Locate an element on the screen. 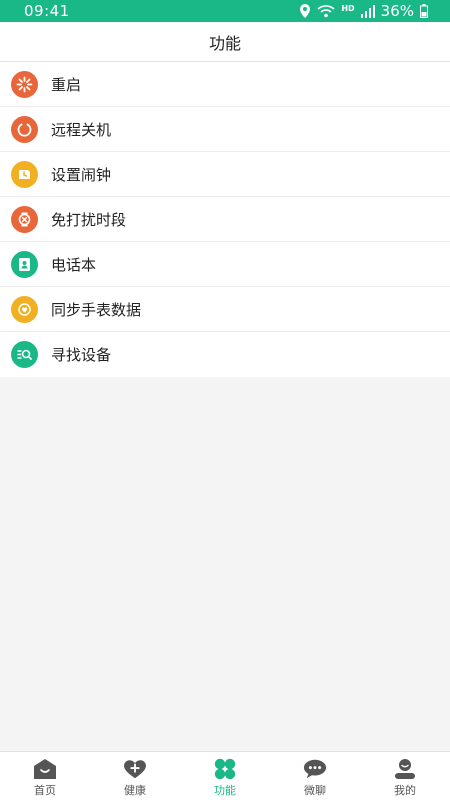 The image size is (450, 800). tab-home: 首页 is located at coordinates (45, 776).